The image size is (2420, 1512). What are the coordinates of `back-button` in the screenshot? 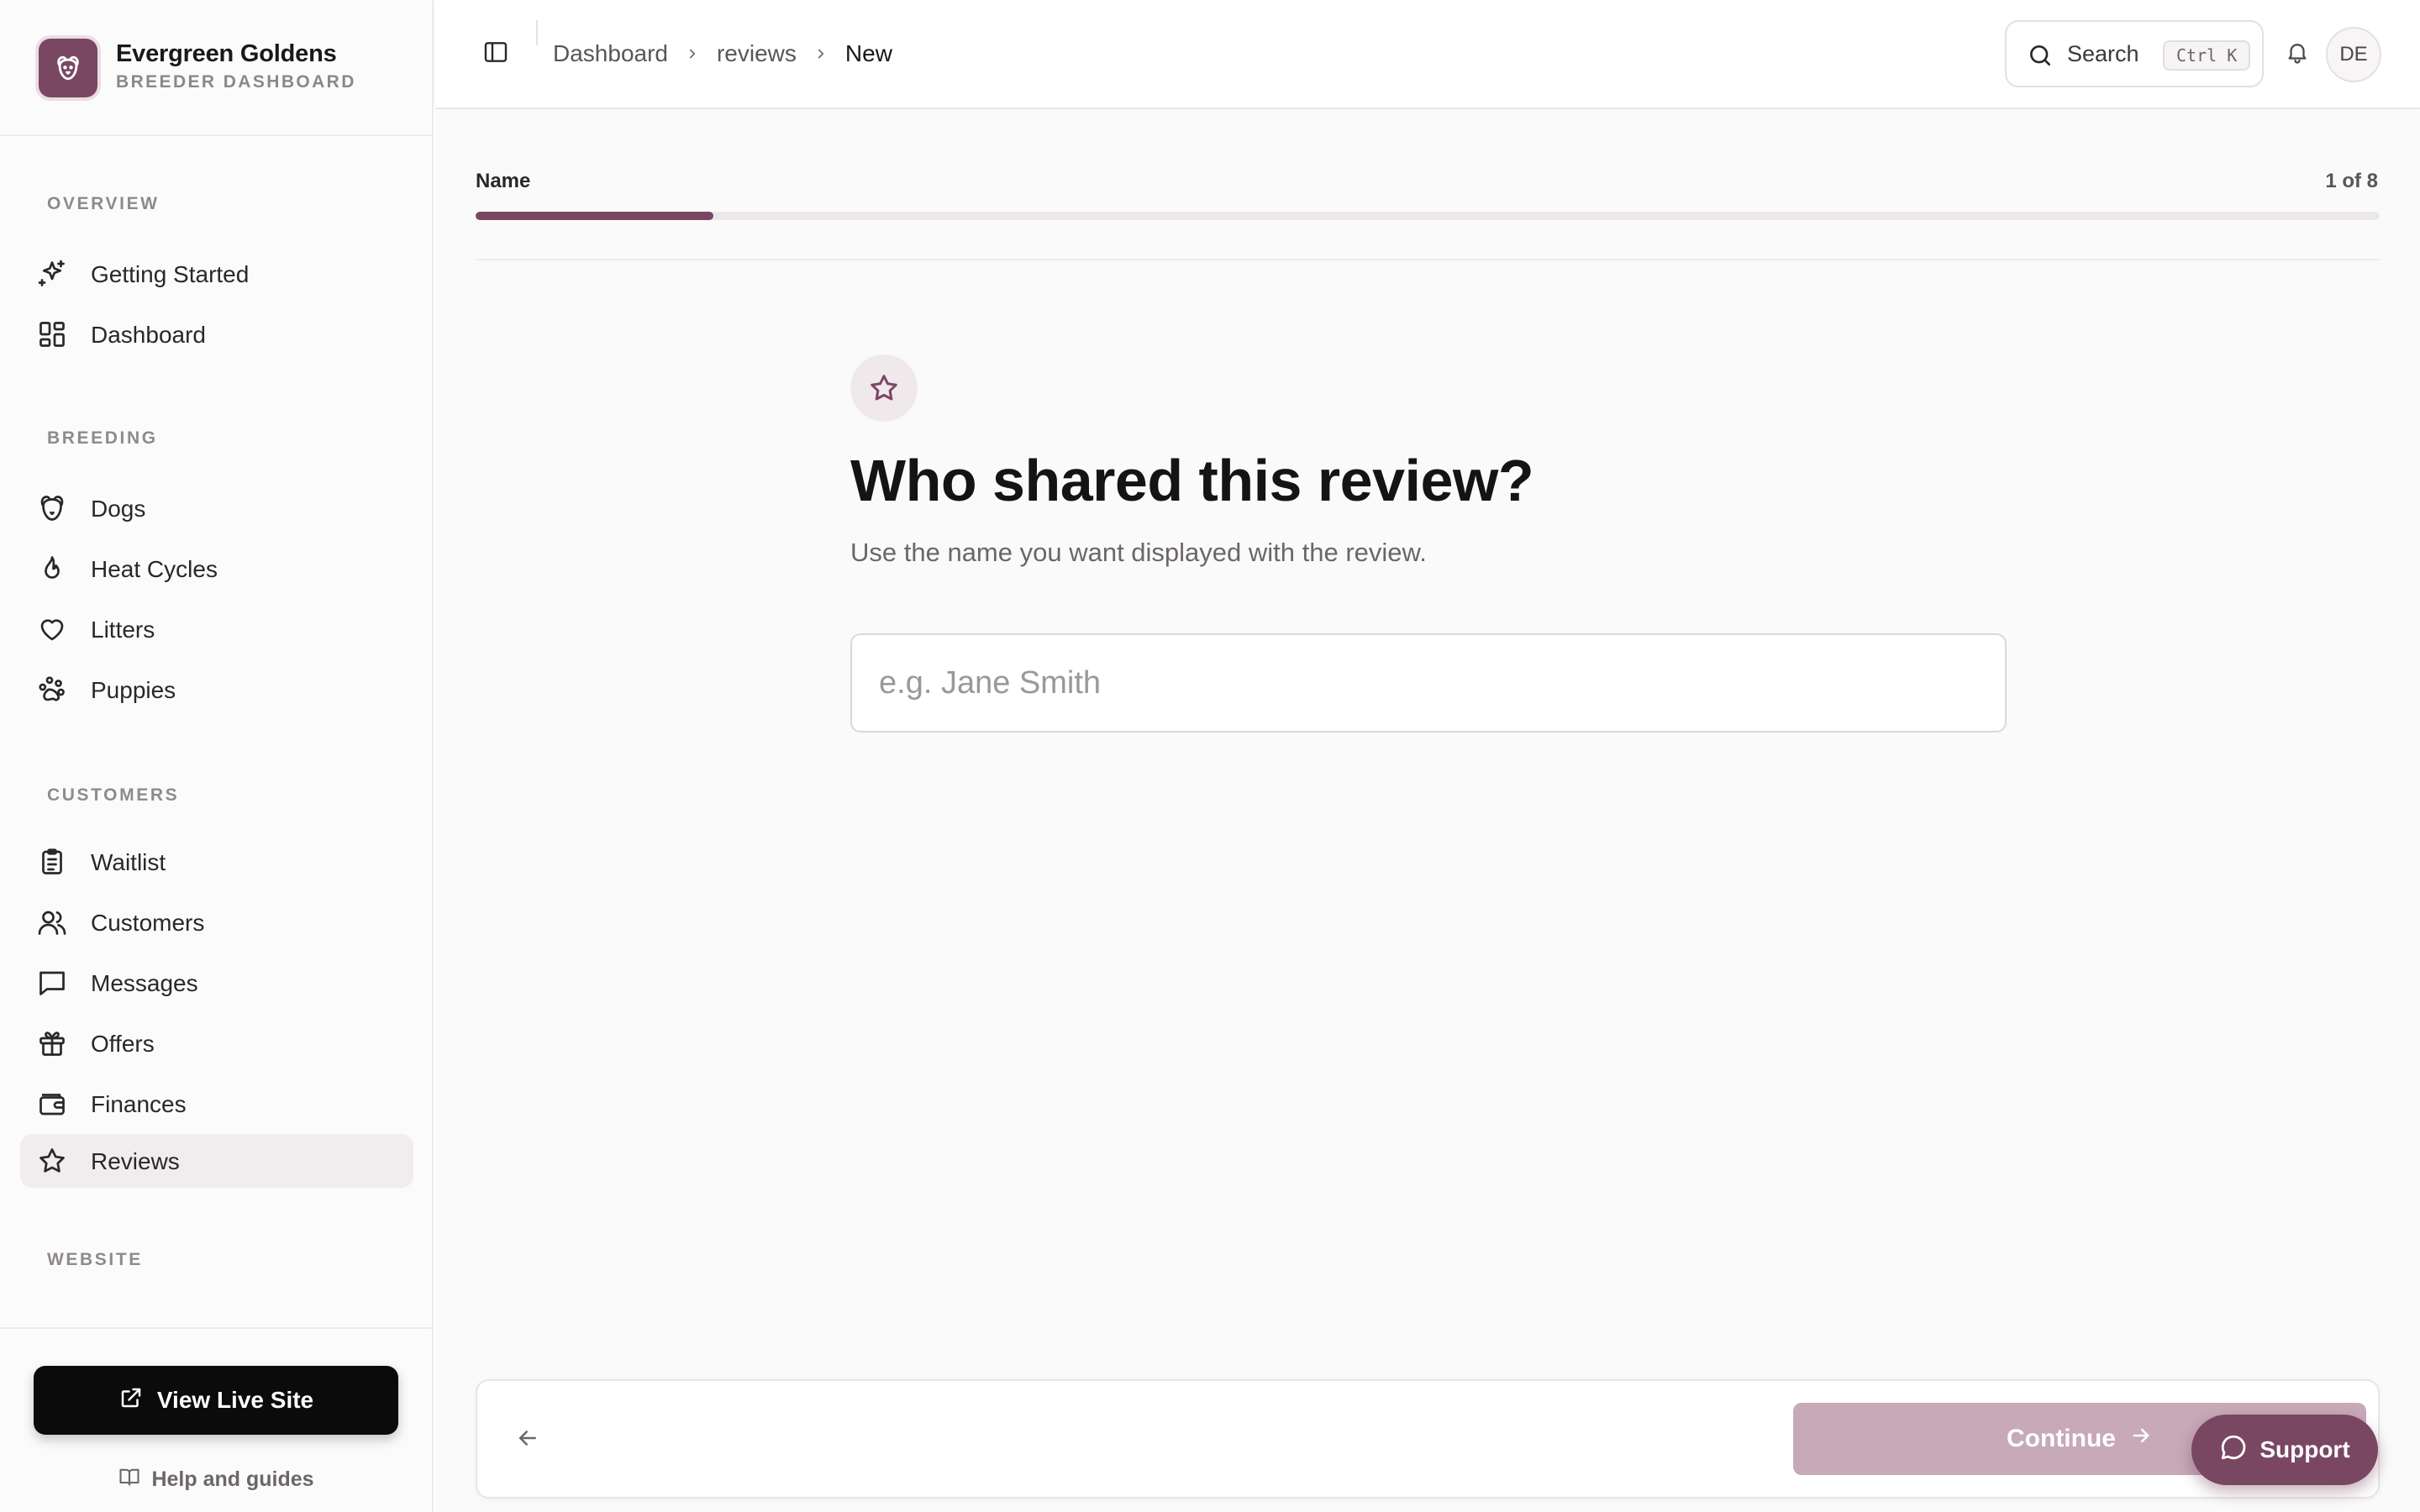 It's located at (527, 1440).